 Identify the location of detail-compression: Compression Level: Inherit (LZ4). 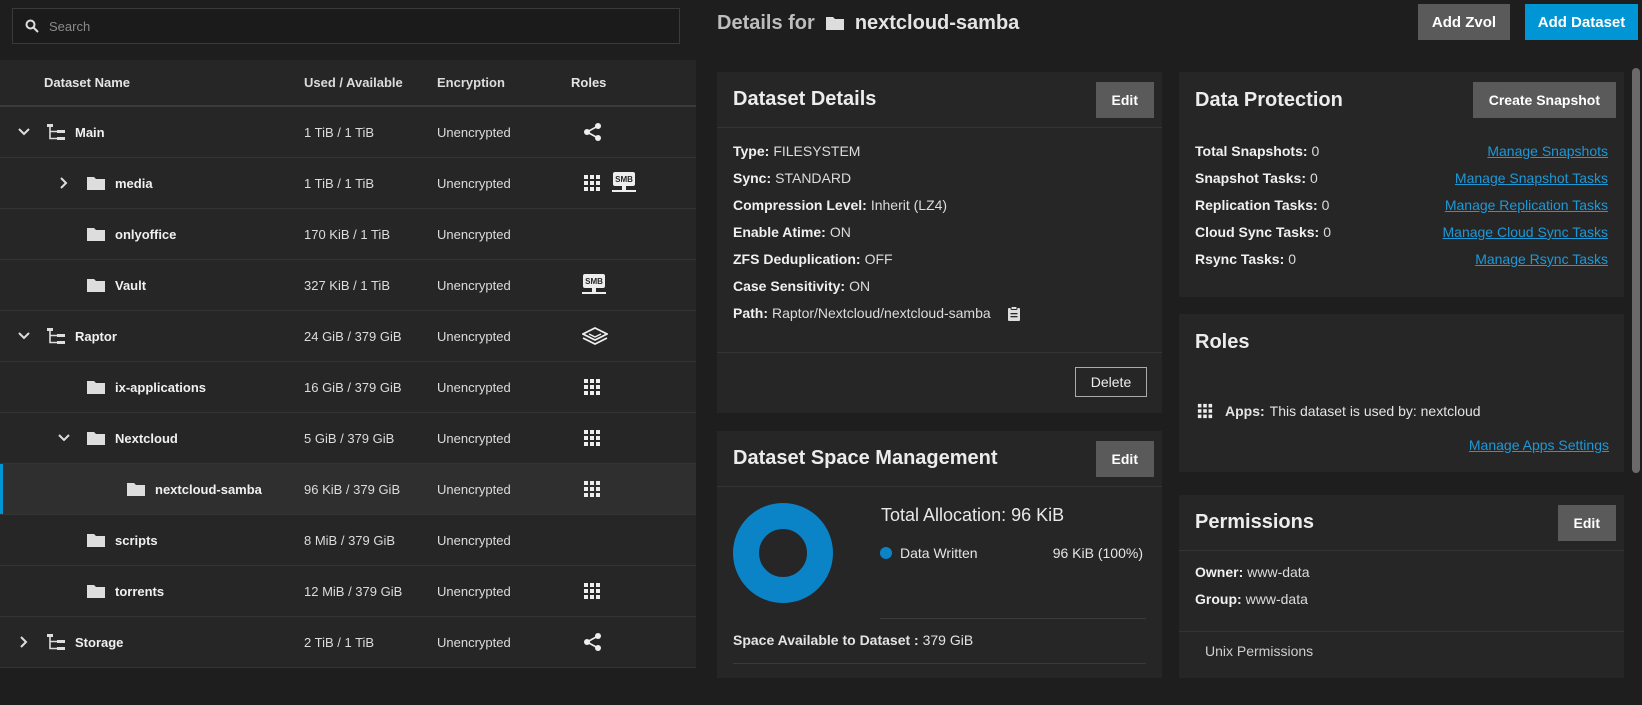
(840, 205).